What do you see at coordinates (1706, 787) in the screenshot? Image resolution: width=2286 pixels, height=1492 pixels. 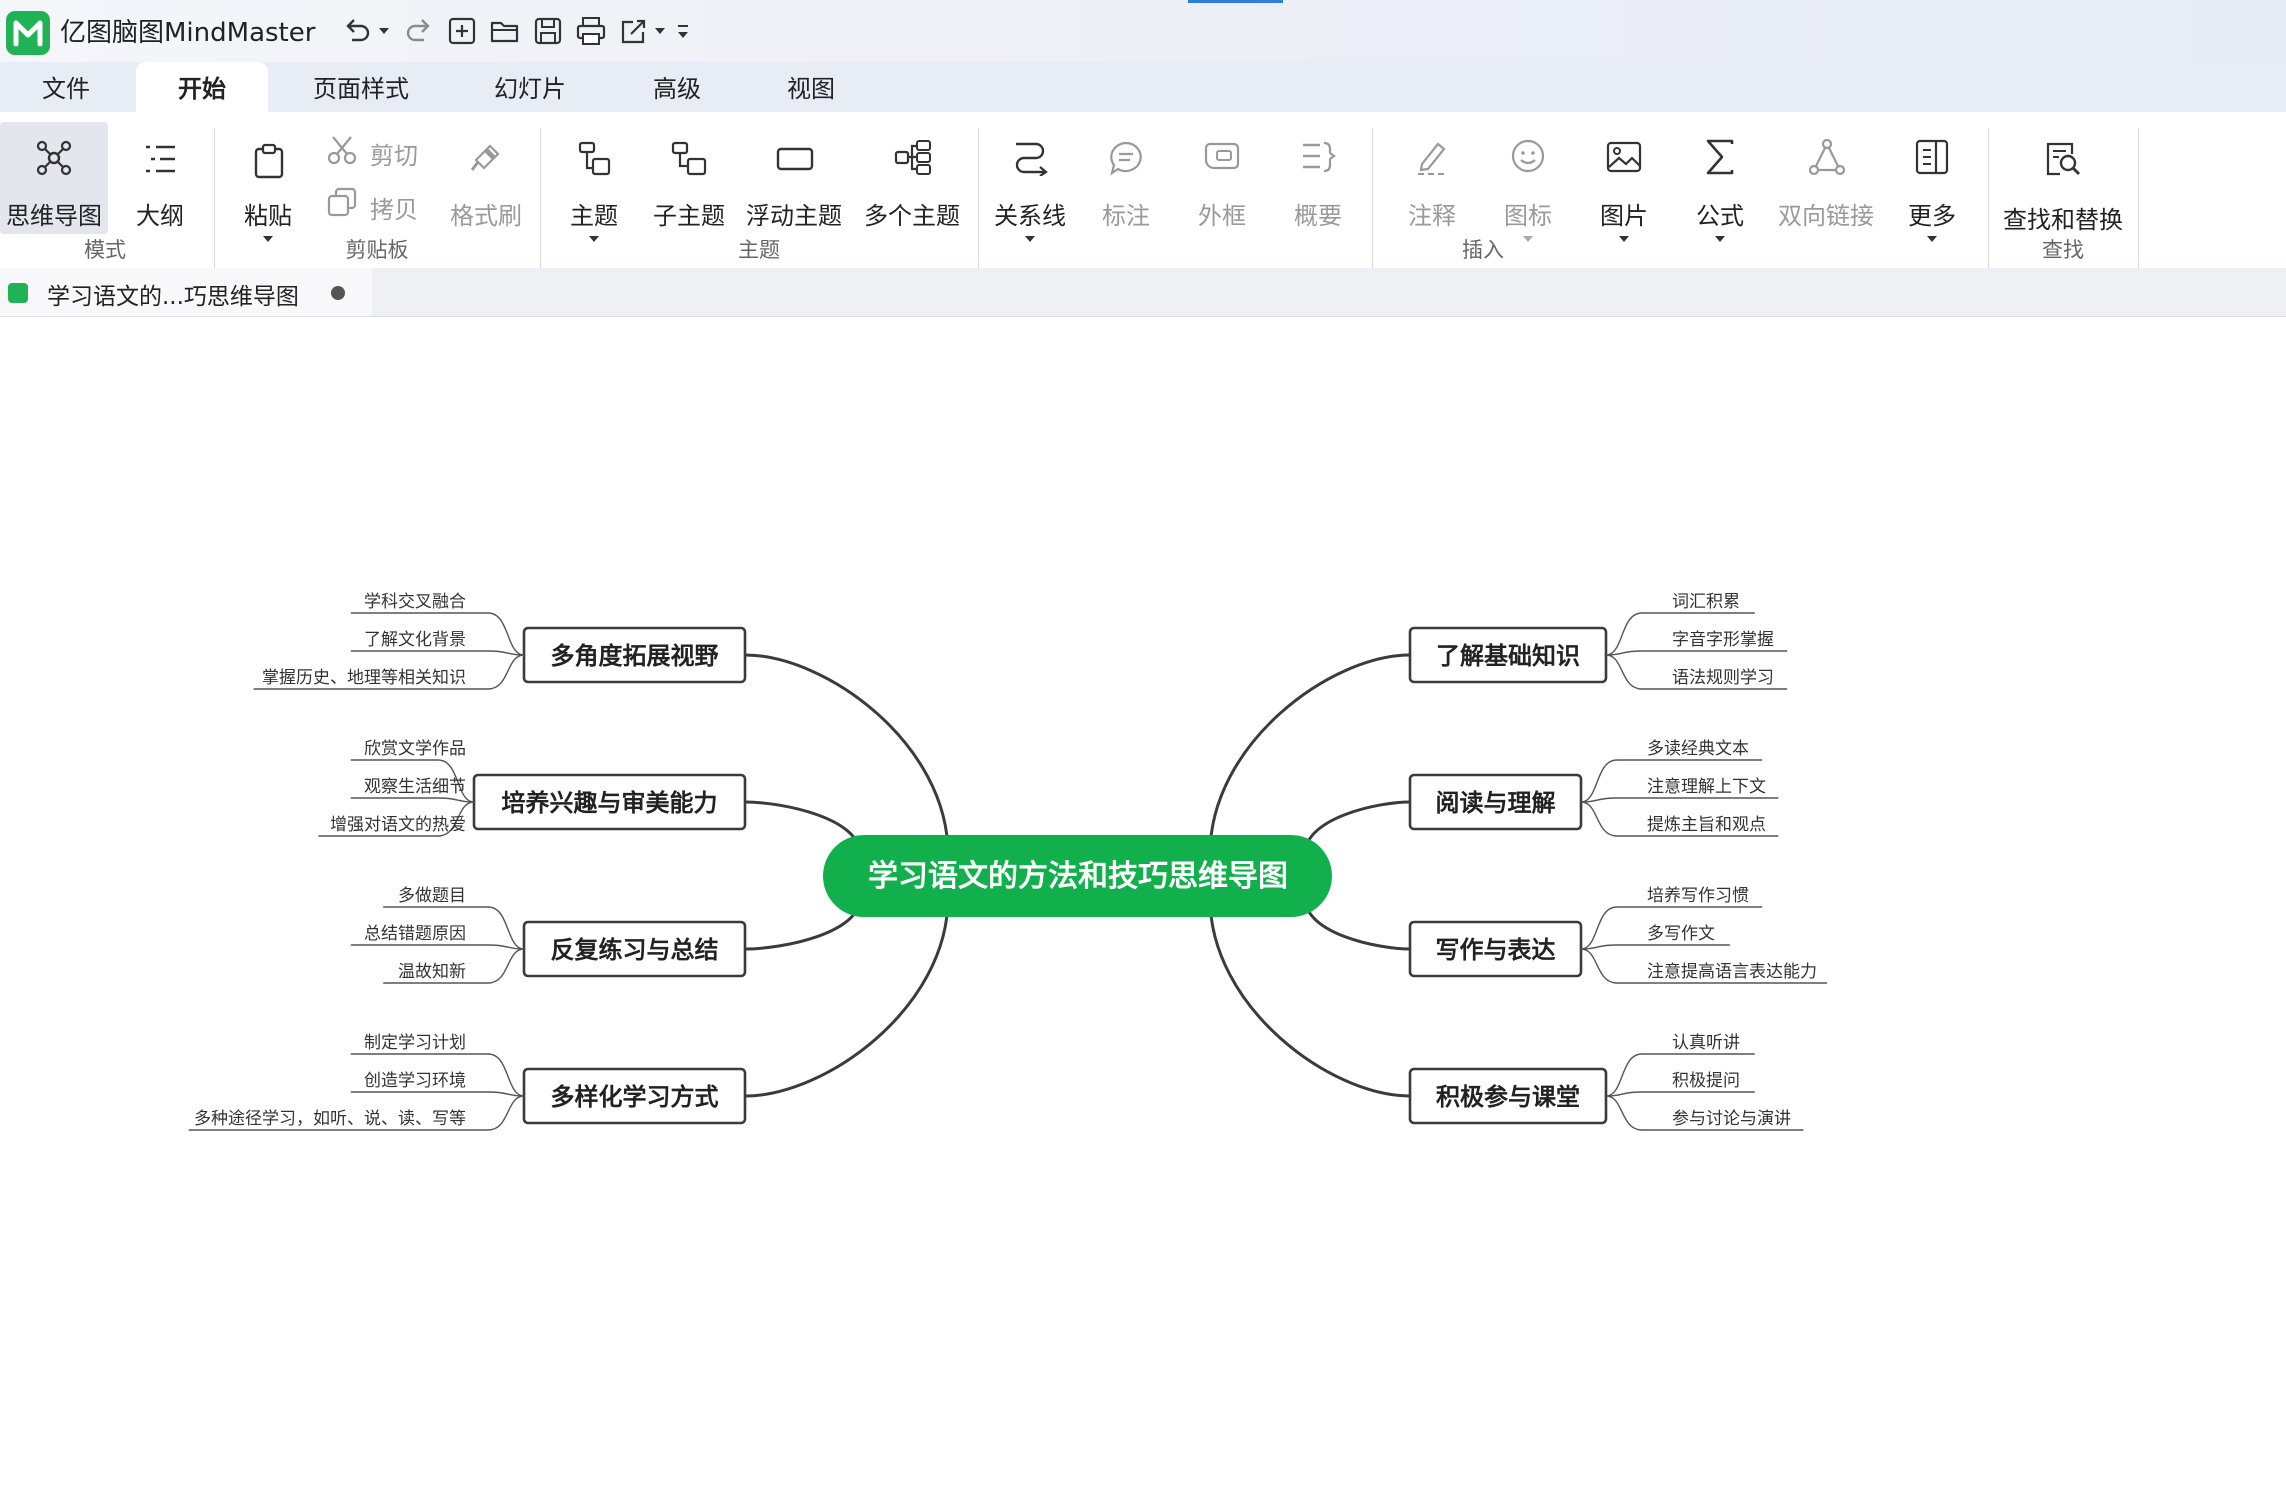 I see `subtopic-label: 注意理解上下文` at bounding box center [1706, 787].